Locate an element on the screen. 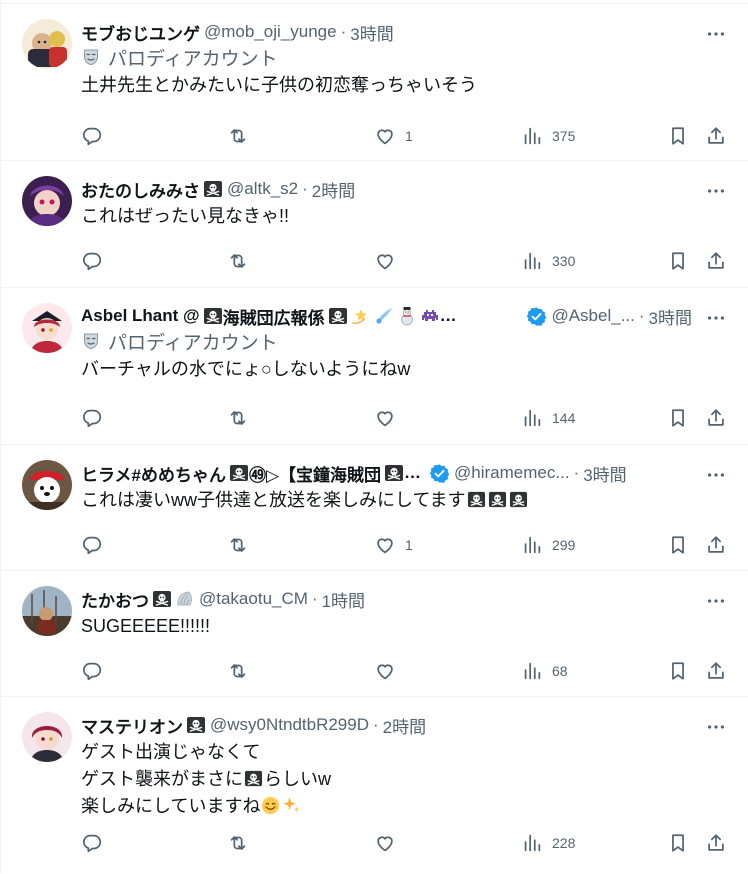 This screenshot has width=748, height=874. views-button: 228 is located at coordinates (548, 843).